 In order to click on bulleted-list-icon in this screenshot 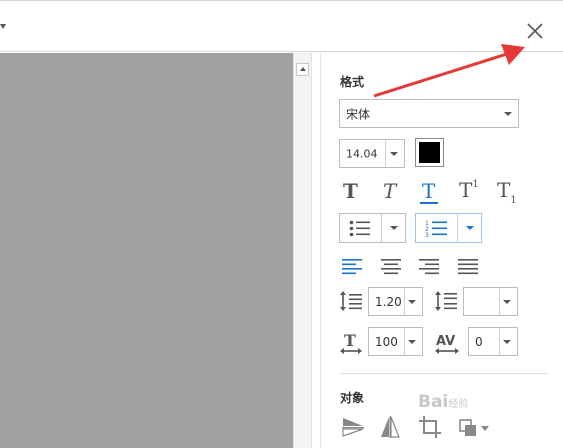, I will do `click(359, 228)`.